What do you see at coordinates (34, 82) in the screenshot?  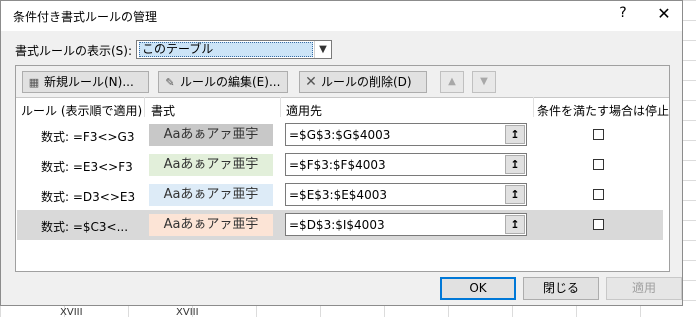 I see `new-rule-icon: ▦` at bounding box center [34, 82].